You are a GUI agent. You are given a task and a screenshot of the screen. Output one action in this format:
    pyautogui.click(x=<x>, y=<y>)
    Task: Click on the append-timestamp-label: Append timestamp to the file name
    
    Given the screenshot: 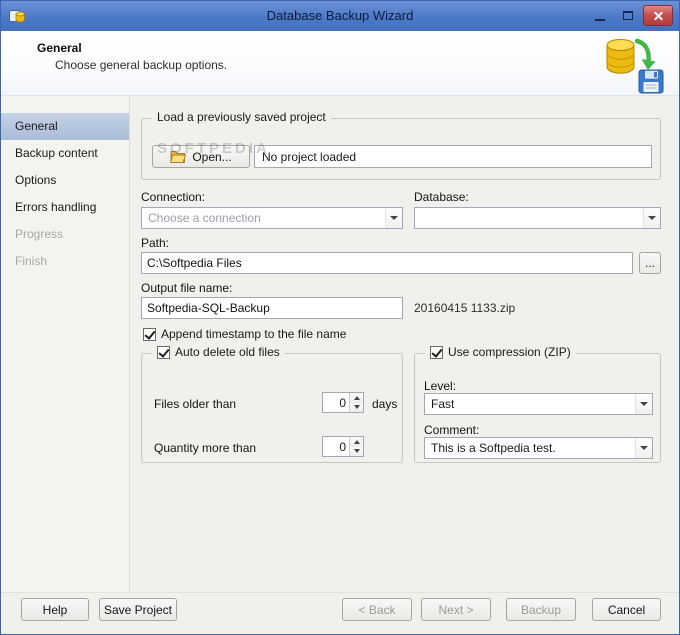 What is the action you would take?
    pyautogui.click(x=254, y=334)
    